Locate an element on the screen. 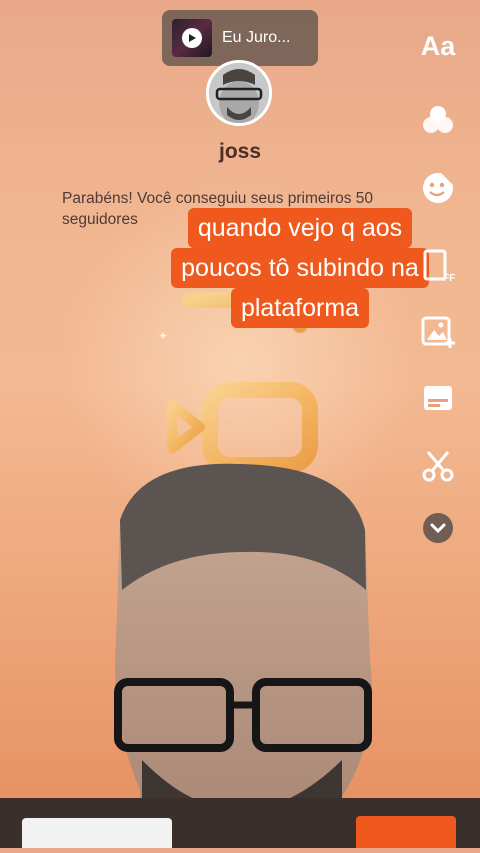 The height and width of the screenshot is (853, 480). sticker-icon is located at coordinates (438, 188).